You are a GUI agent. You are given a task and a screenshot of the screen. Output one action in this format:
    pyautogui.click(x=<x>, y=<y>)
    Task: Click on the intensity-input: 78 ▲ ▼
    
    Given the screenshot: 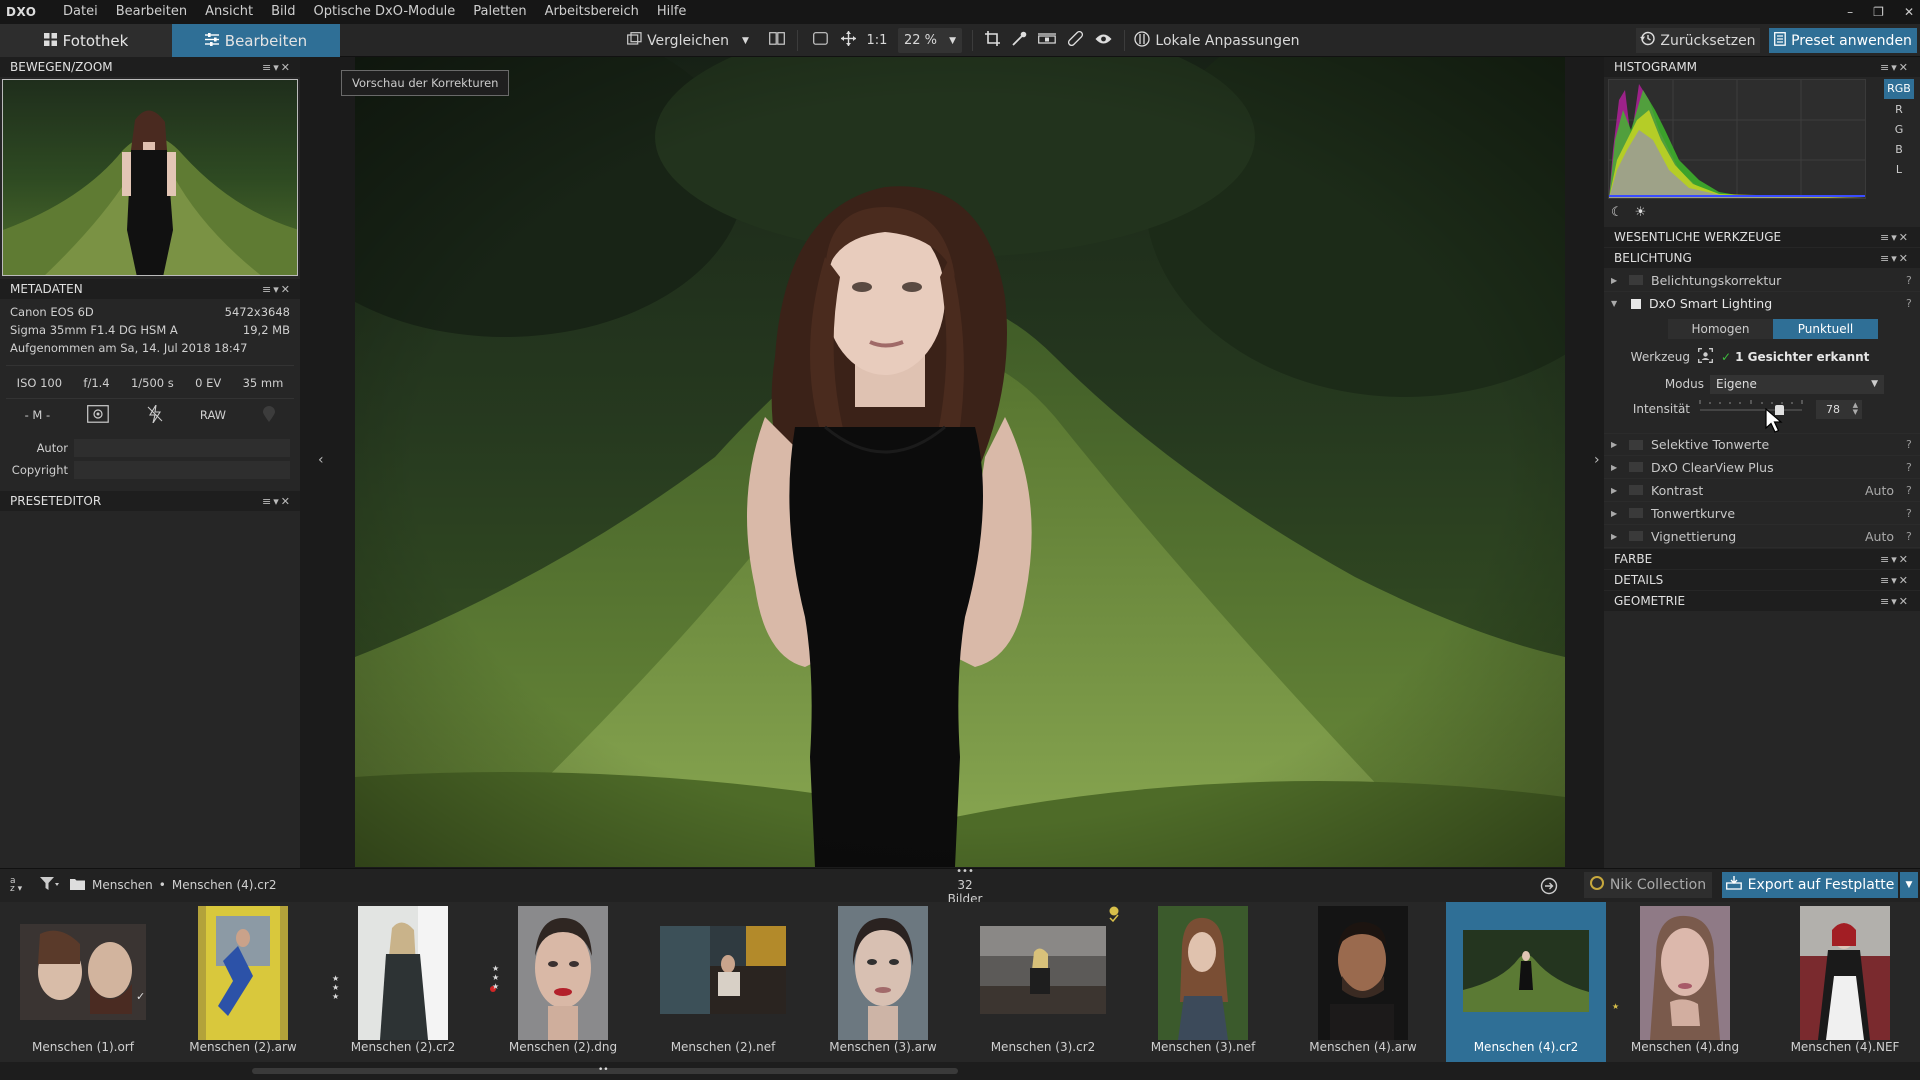 What is the action you would take?
    pyautogui.click(x=1839, y=409)
    